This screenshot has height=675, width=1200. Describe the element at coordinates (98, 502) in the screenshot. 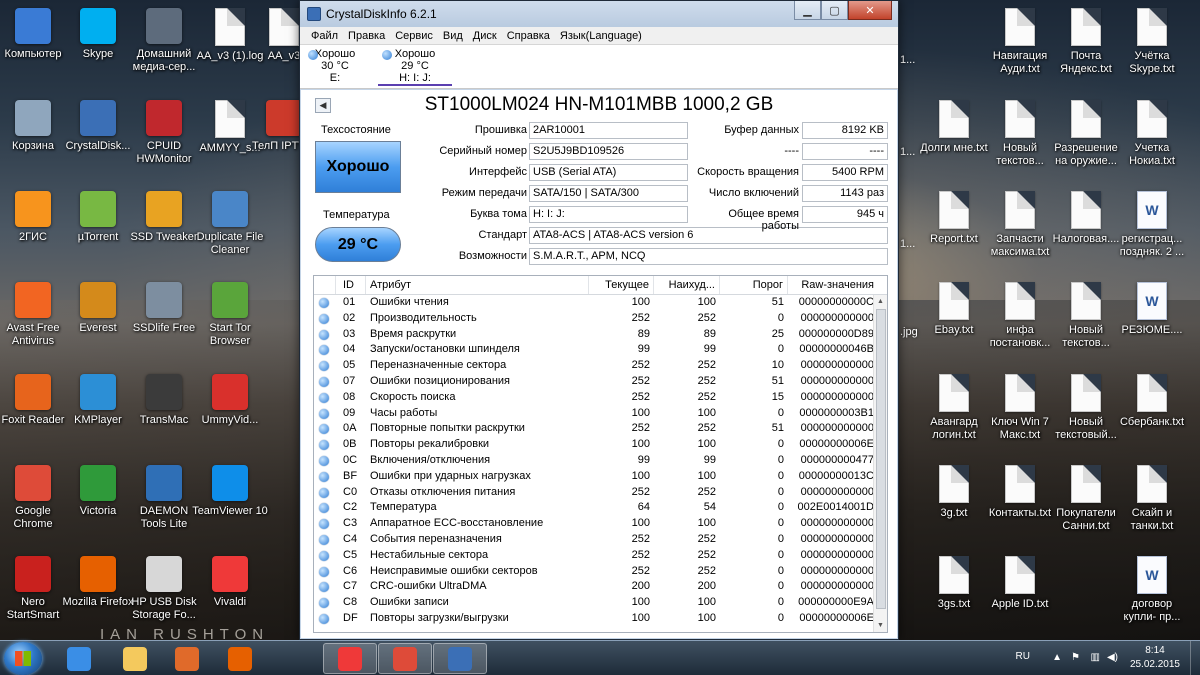

I see `desktop-icon: Victoria` at that location.